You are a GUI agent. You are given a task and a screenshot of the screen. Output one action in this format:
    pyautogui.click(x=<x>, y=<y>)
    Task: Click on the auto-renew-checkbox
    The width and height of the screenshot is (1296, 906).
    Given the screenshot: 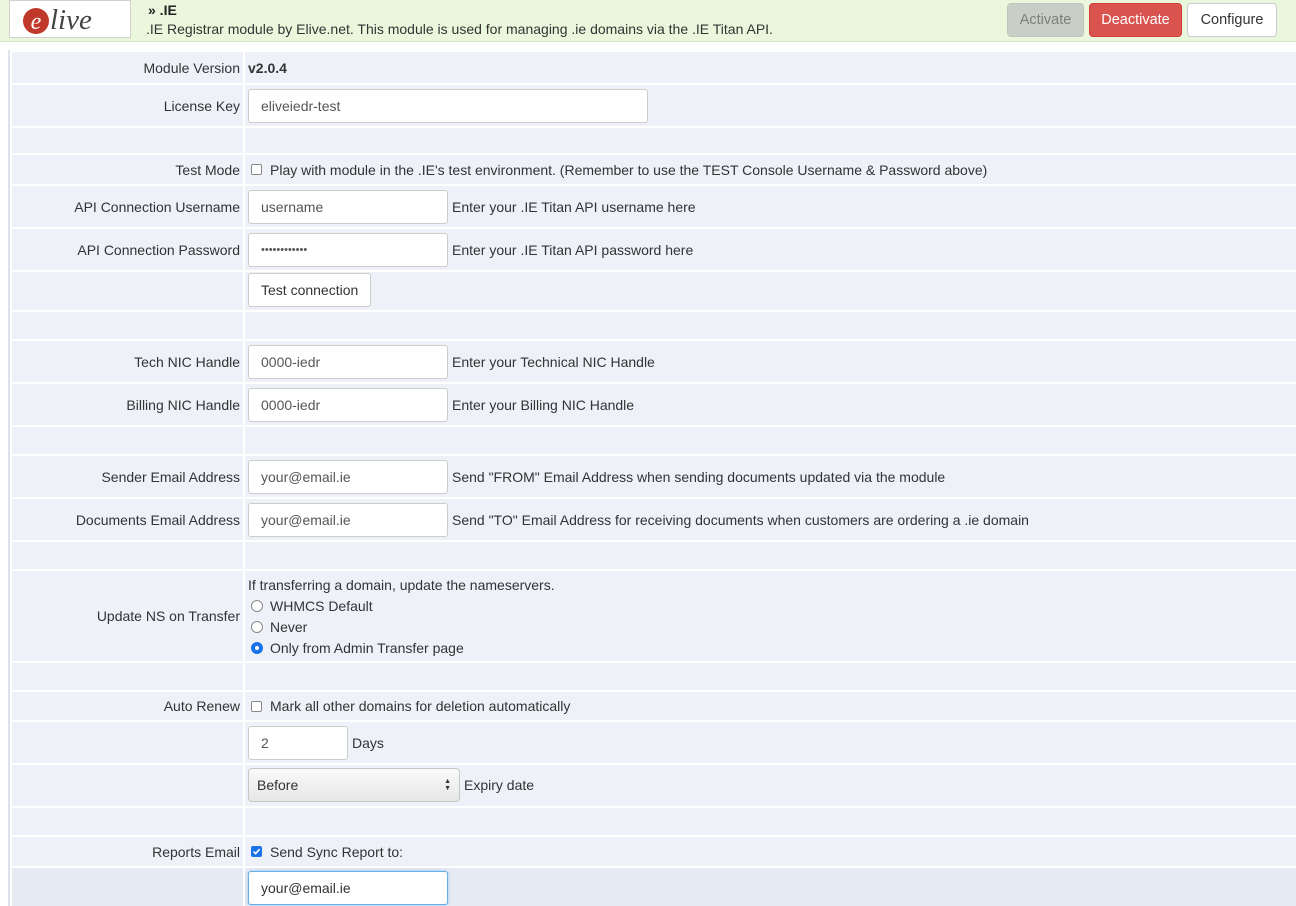 What is the action you would take?
    pyautogui.click(x=256, y=706)
    